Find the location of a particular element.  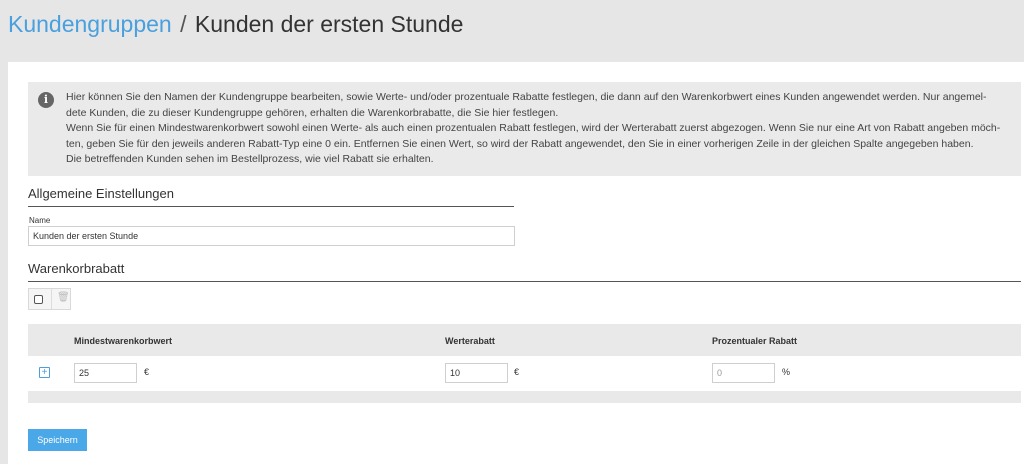

page-title: Kundengruppen / Kunden der ersten Stunde is located at coordinates (235, 24).